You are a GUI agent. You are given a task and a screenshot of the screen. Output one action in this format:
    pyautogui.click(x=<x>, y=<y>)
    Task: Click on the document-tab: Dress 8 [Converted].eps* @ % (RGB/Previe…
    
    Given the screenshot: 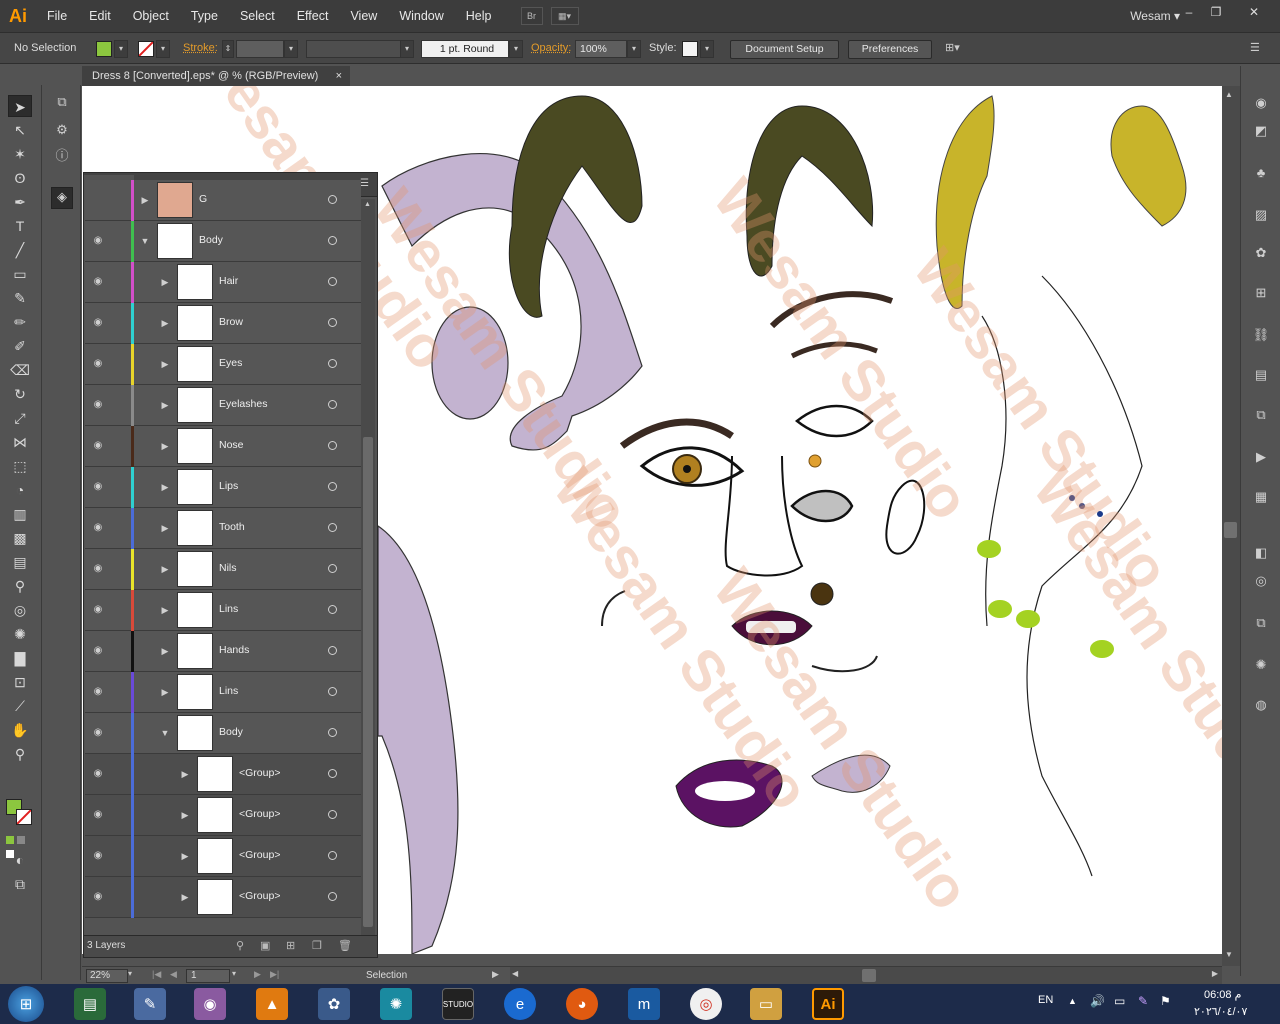 What is the action you would take?
    pyautogui.click(x=216, y=76)
    